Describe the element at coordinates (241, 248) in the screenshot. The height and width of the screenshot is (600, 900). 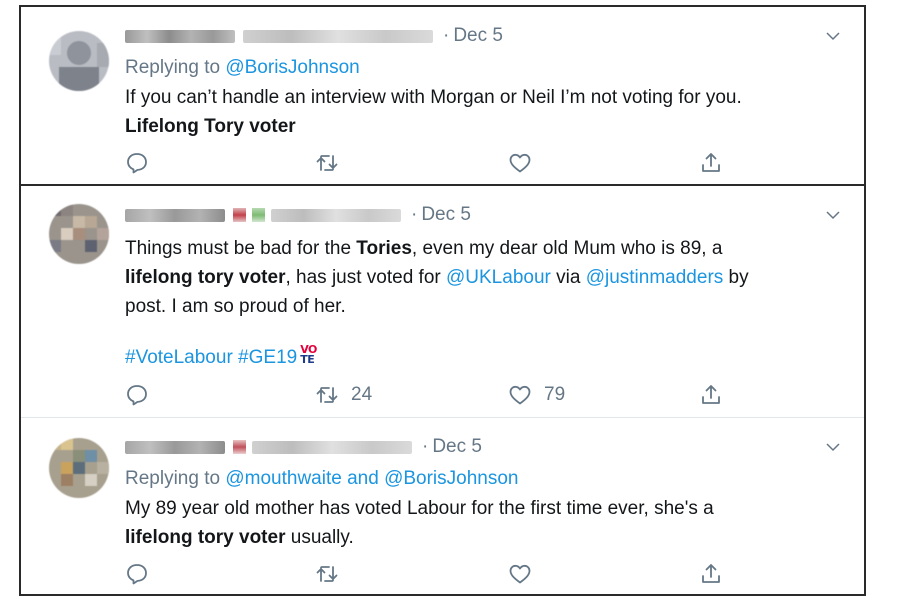
I see `tweet-text-segment: Things must be bad for the` at that location.